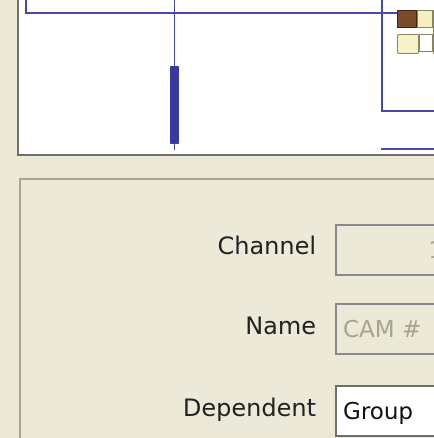  I want to click on canvas-connection-line-top, so click(211, 13).